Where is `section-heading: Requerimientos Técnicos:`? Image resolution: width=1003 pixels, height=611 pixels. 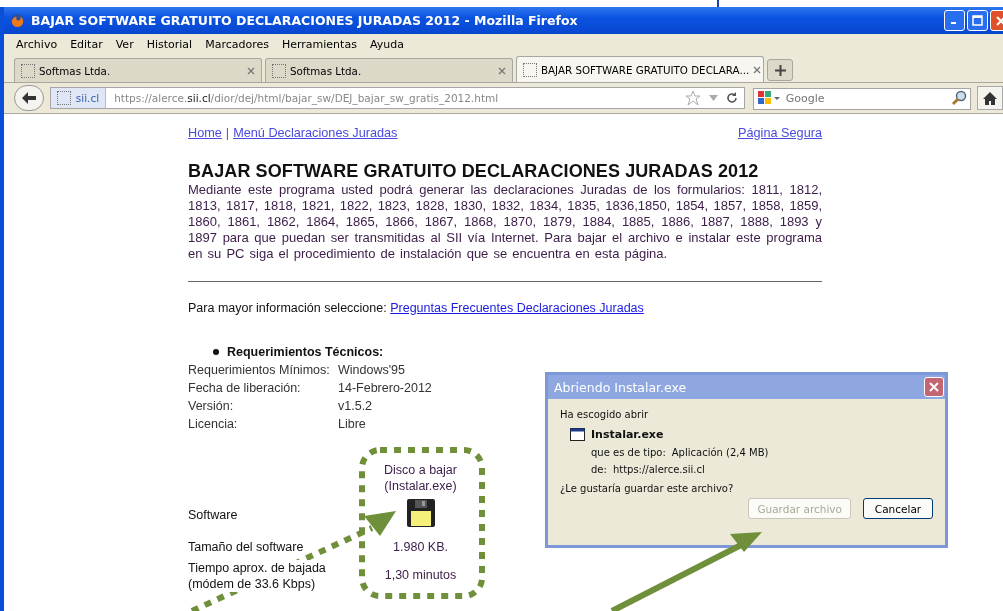 section-heading: Requerimientos Técnicos: is located at coordinates (305, 352).